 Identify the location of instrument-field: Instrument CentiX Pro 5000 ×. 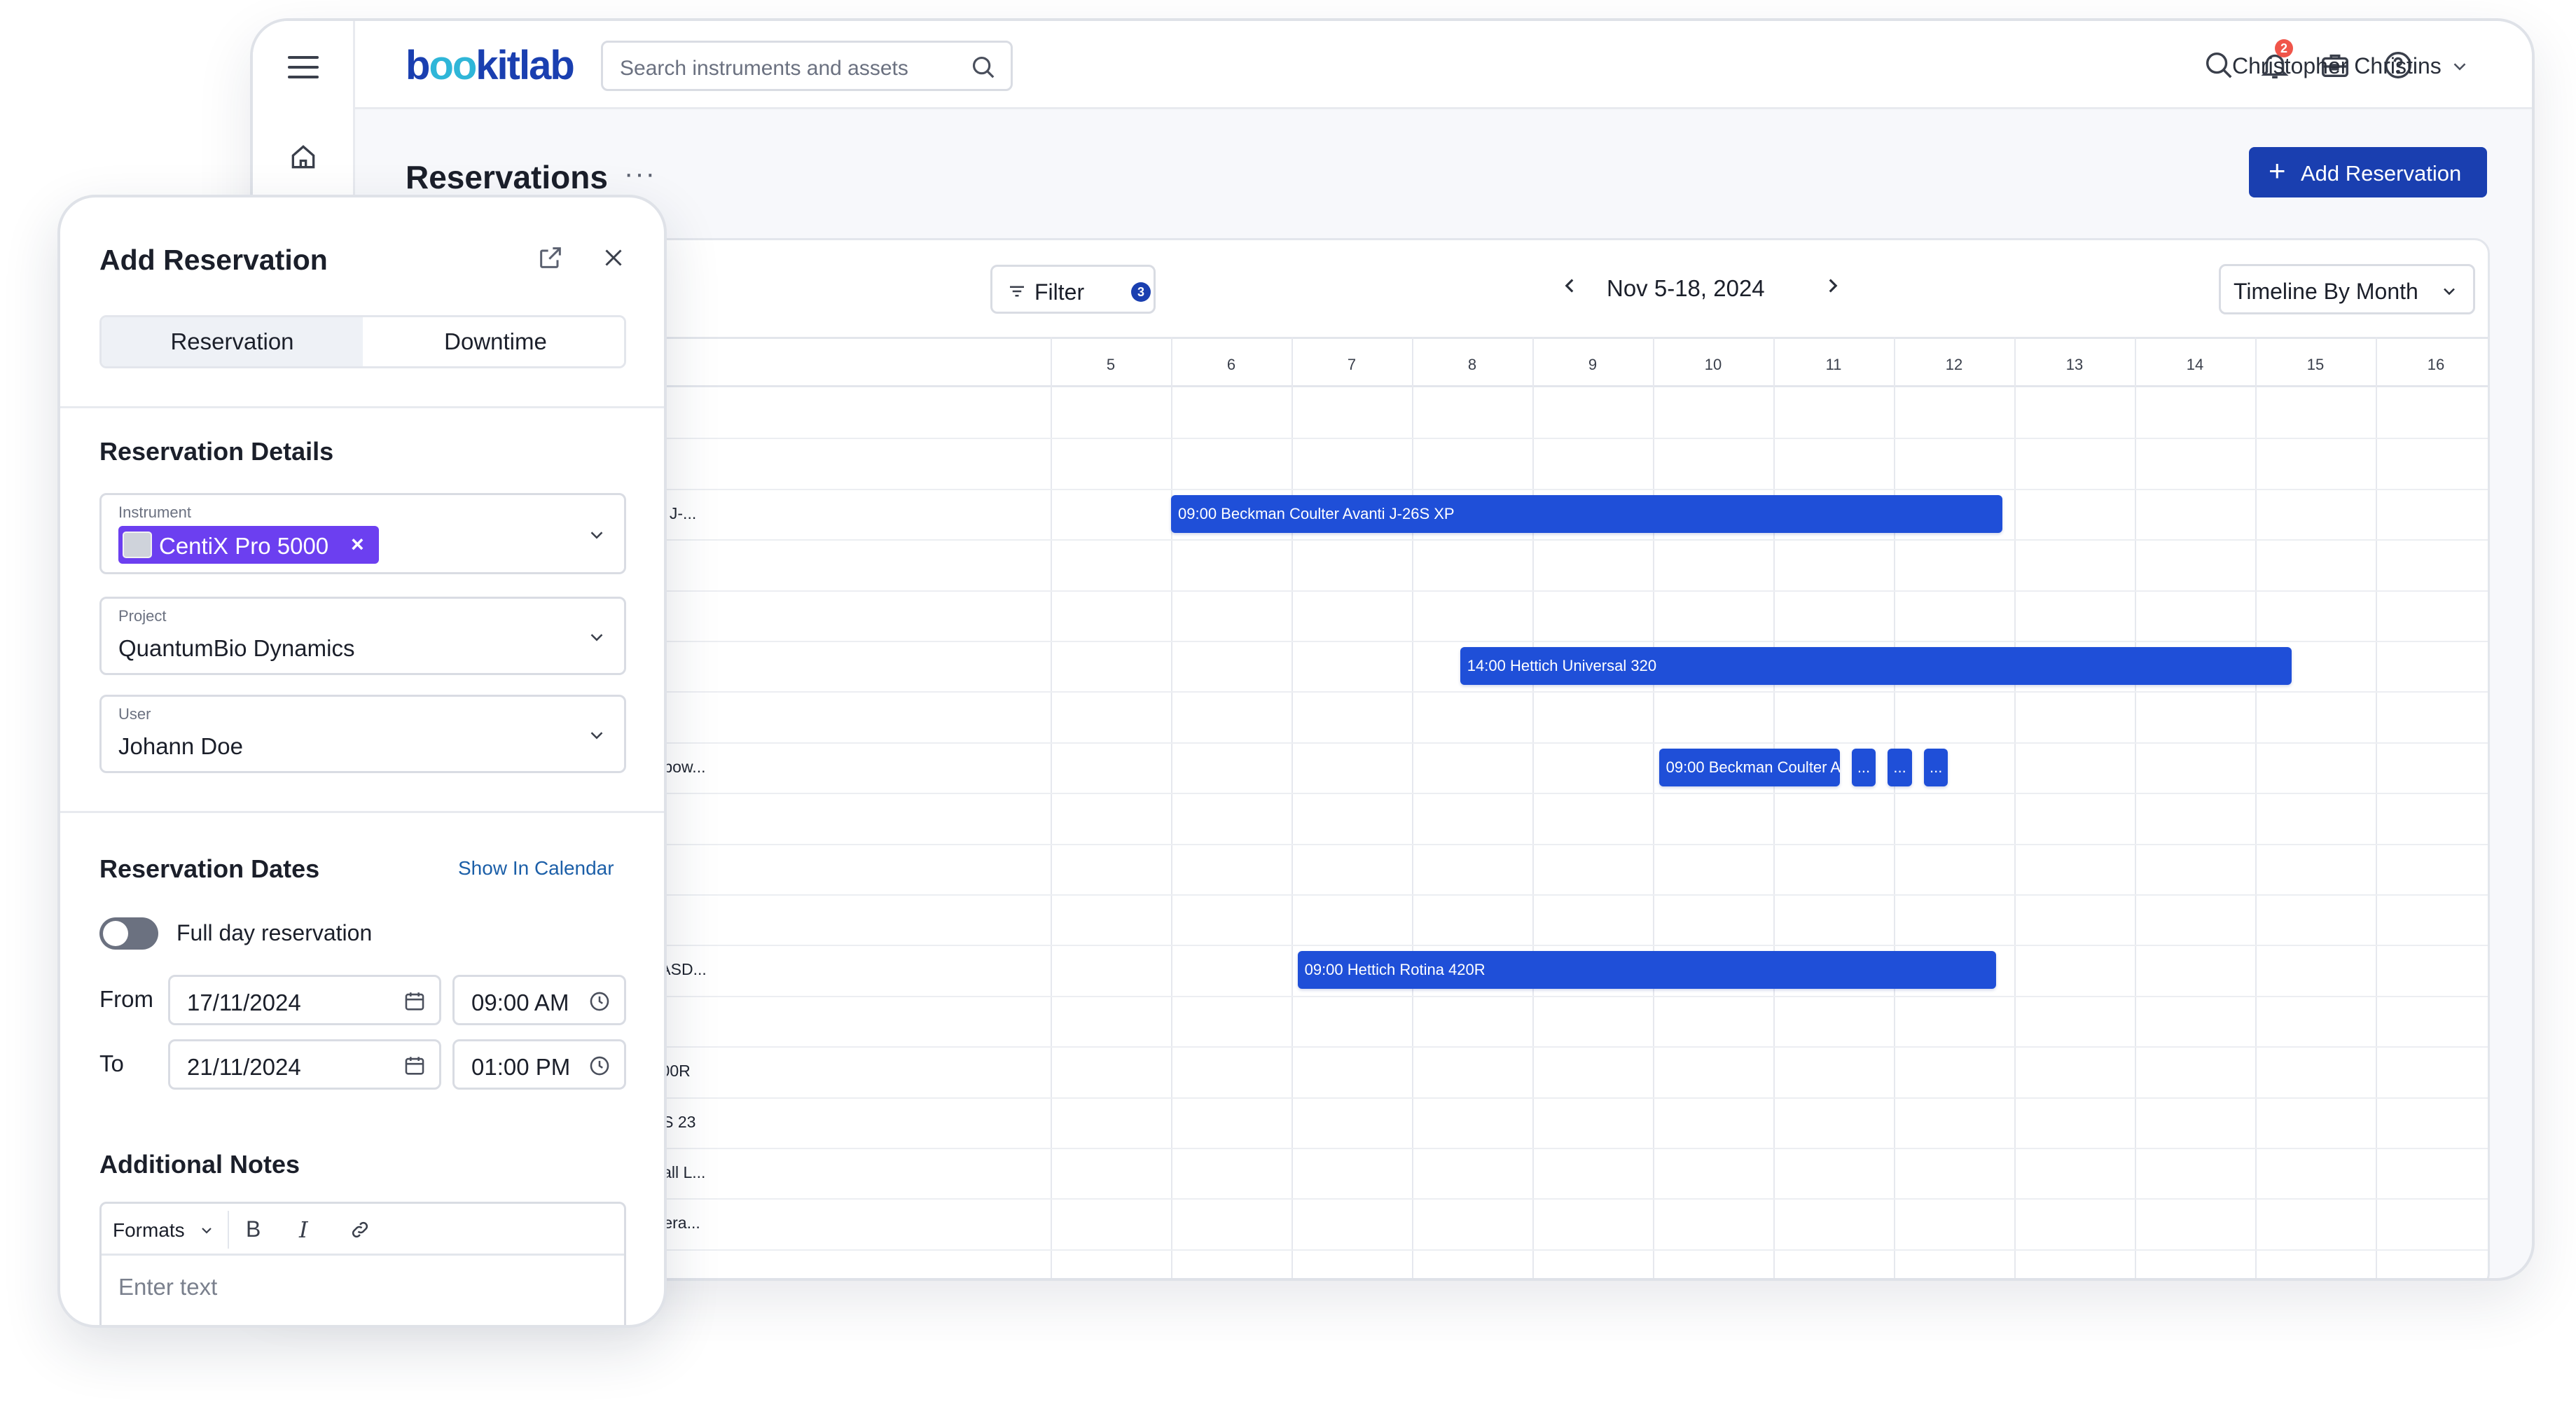
(363, 533).